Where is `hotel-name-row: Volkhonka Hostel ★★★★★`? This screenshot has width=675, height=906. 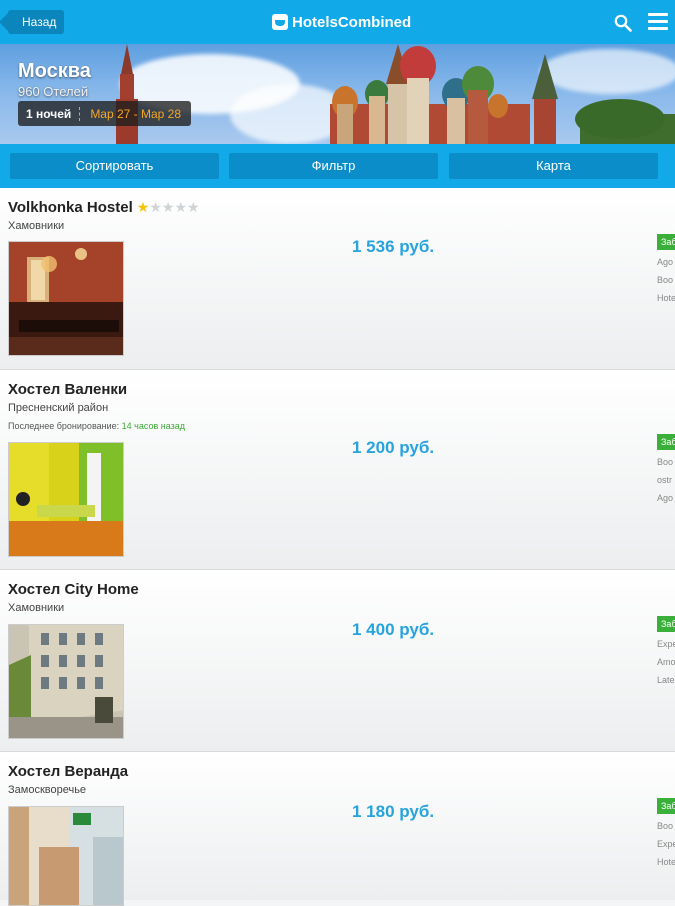
hotel-name-row: Volkhonka Hostel ★★★★★ is located at coordinates (104, 207).